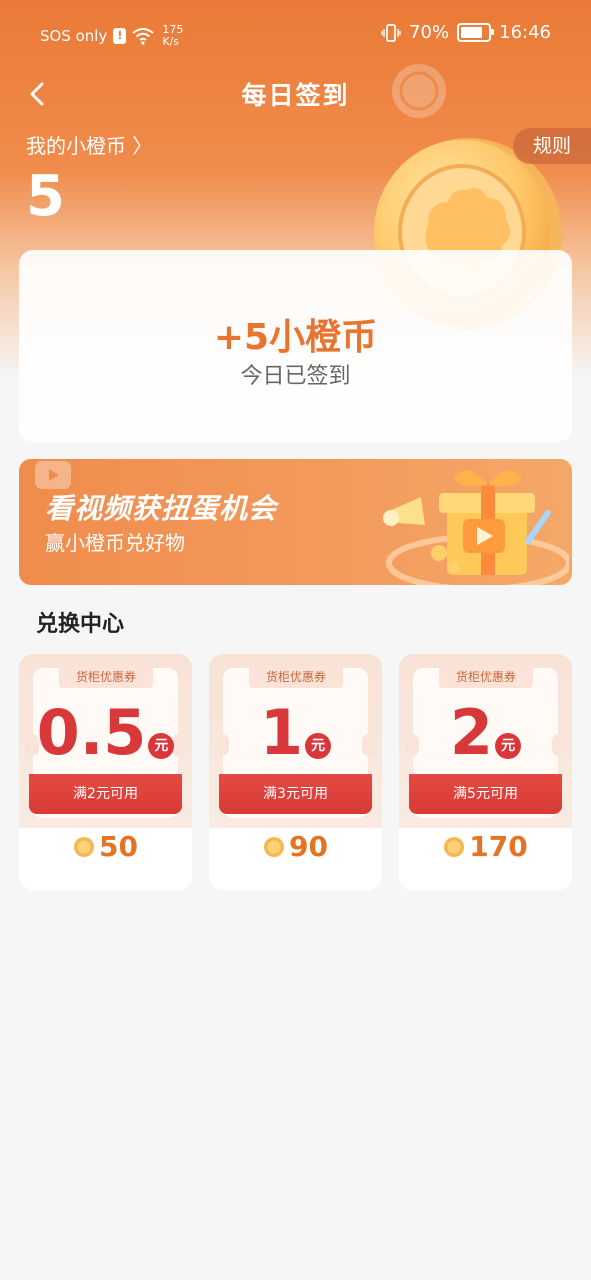  Describe the element at coordinates (552, 146) in the screenshot. I see `rules-button: 规则` at that location.